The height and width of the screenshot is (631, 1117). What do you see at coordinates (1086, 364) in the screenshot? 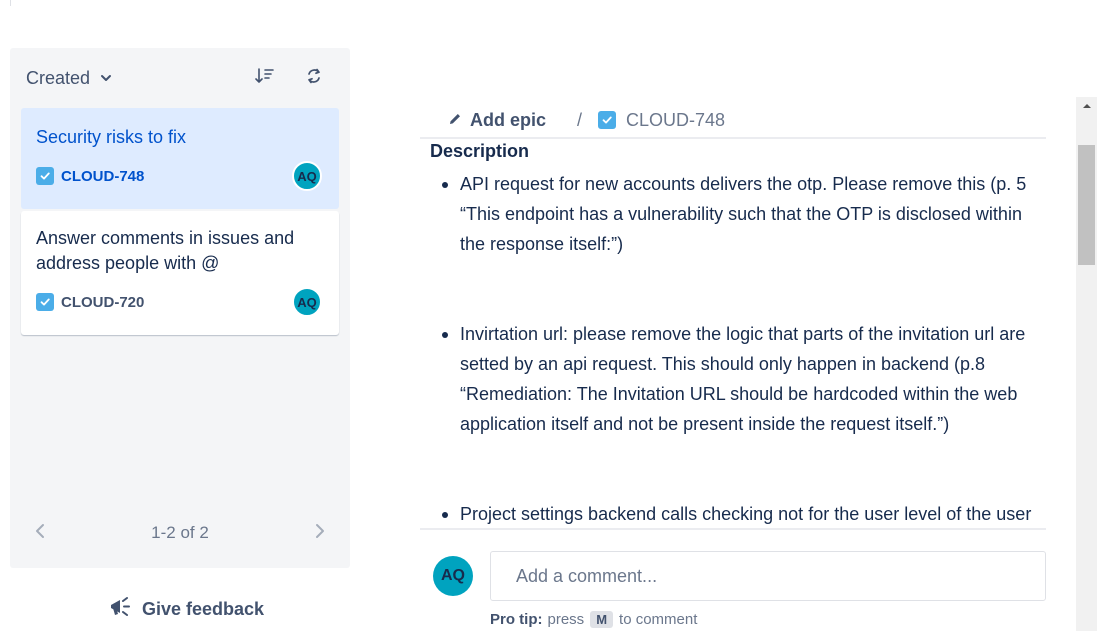
I see `scrollbar` at bounding box center [1086, 364].